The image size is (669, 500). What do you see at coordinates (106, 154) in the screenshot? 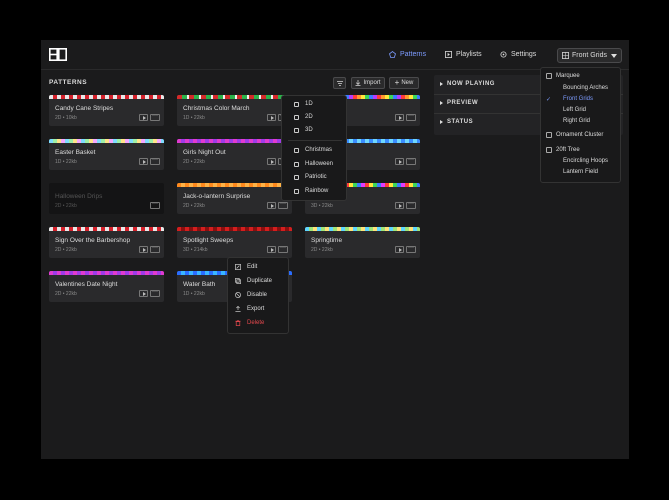
I see `pattern-card: Easter Basket 1D • 22kb ···` at bounding box center [106, 154].